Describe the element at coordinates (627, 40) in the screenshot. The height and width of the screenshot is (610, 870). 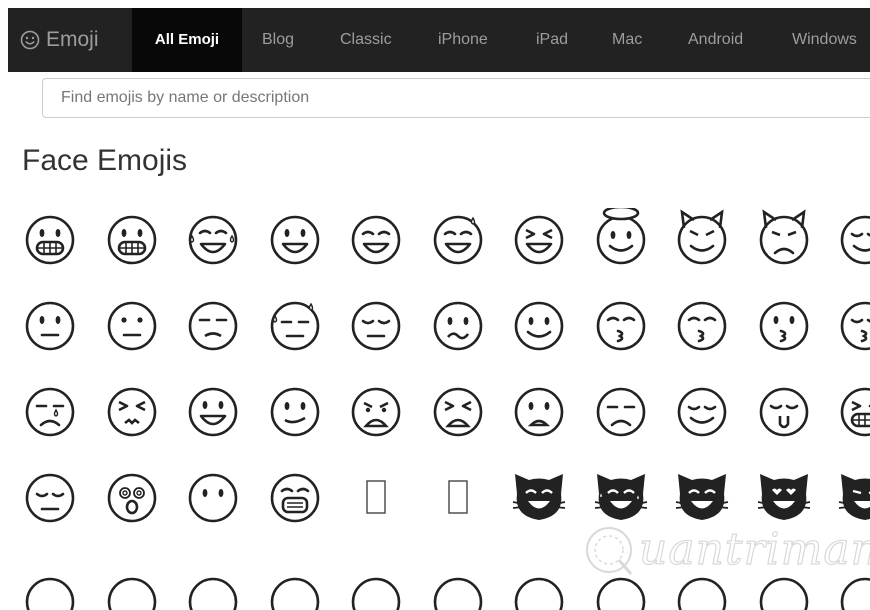
I see `nav-mac: Mac` at that location.